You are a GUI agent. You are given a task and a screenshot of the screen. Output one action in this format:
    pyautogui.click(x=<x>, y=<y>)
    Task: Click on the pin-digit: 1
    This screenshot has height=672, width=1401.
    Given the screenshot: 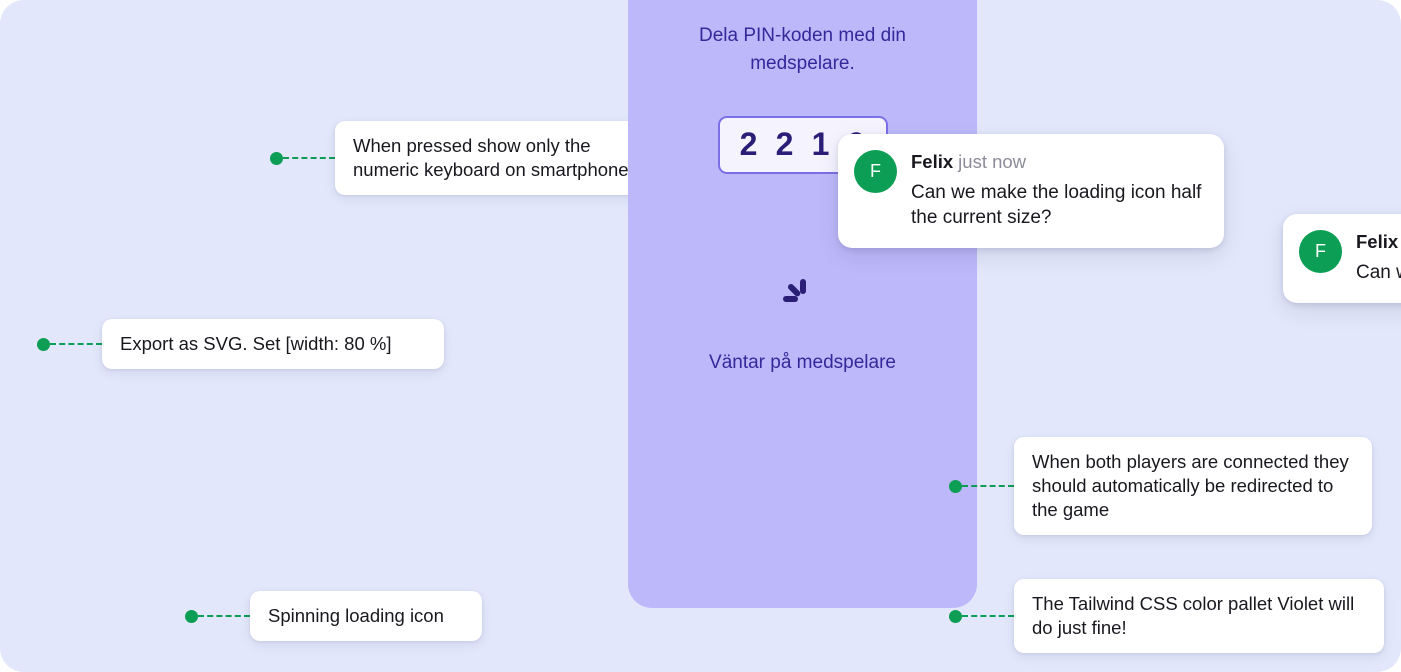 What is the action you would take?
    pyautogui.click(x=820, y=144)
    